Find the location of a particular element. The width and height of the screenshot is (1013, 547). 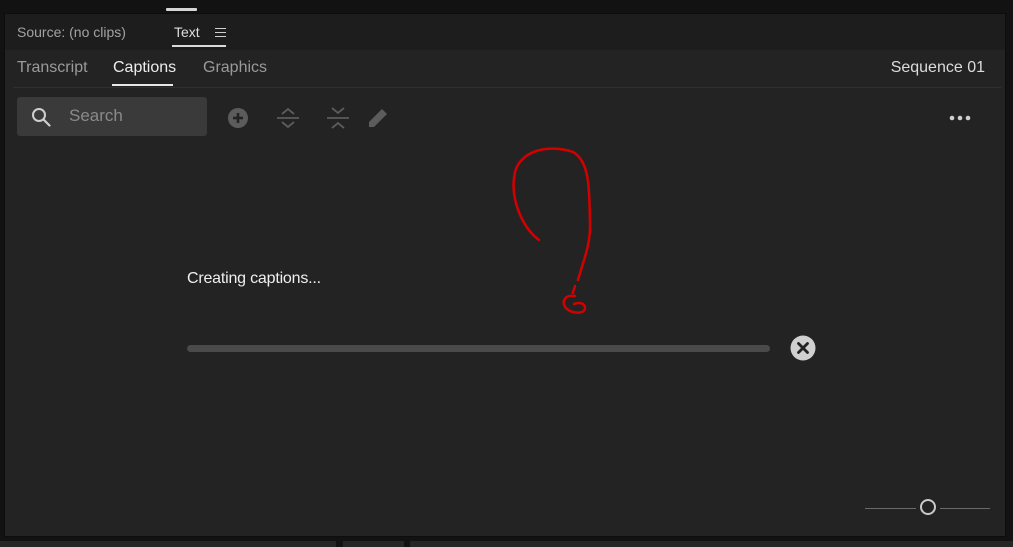

search-icon is located at coordinates (41, 117).